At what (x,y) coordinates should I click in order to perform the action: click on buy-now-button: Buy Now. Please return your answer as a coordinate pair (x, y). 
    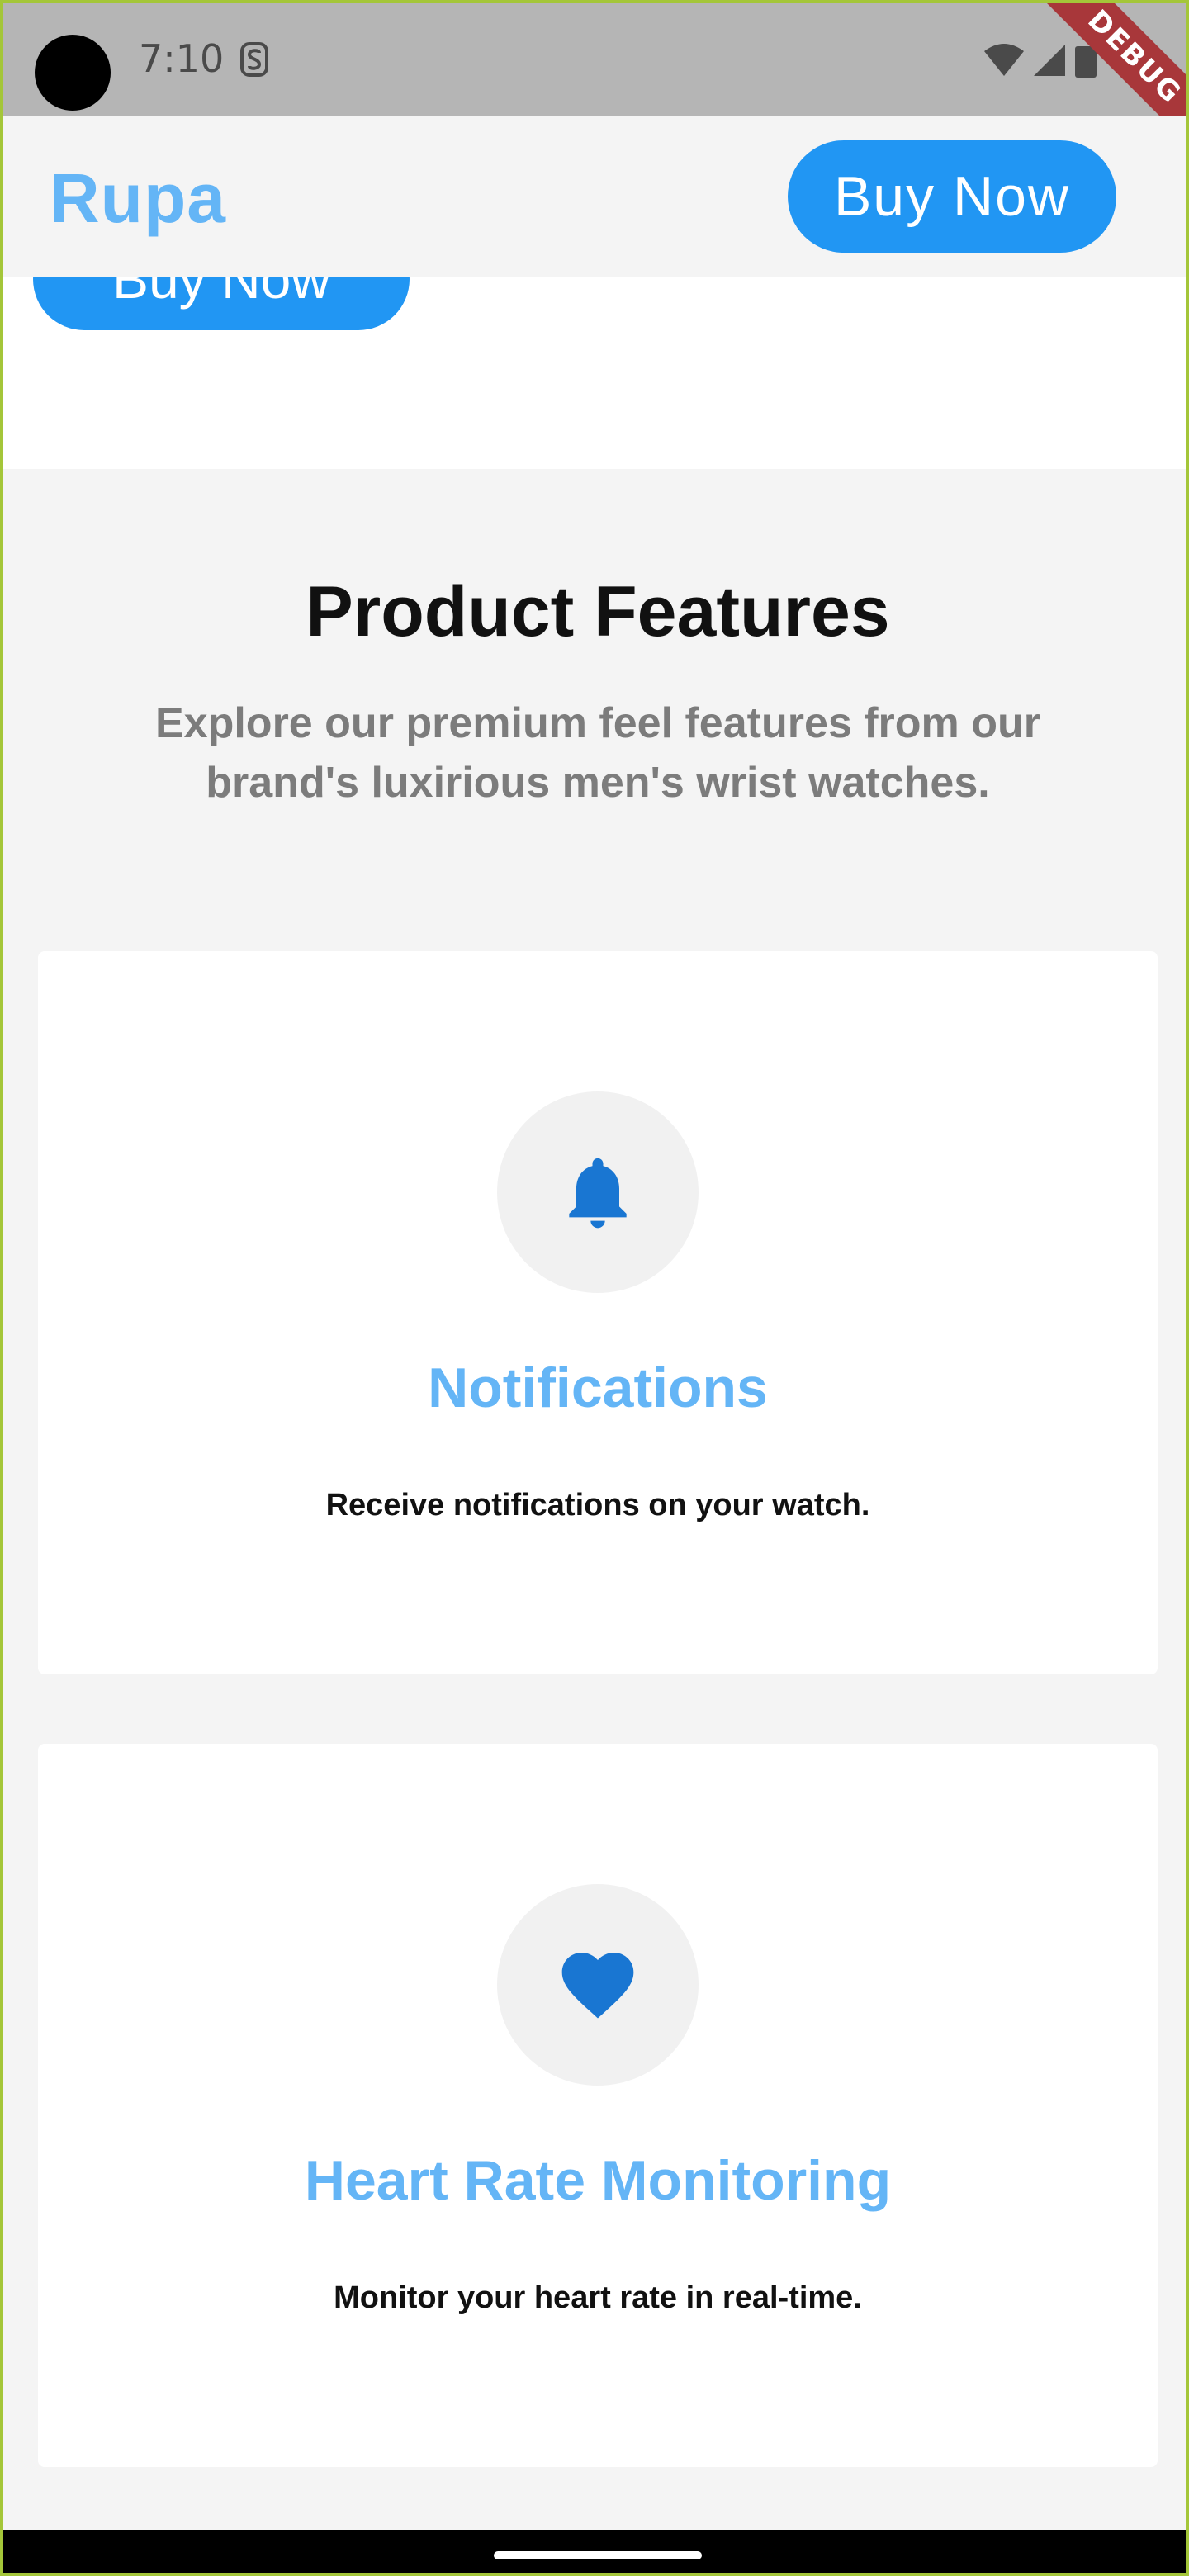
    Looking at the image, I should click on (952, 196).